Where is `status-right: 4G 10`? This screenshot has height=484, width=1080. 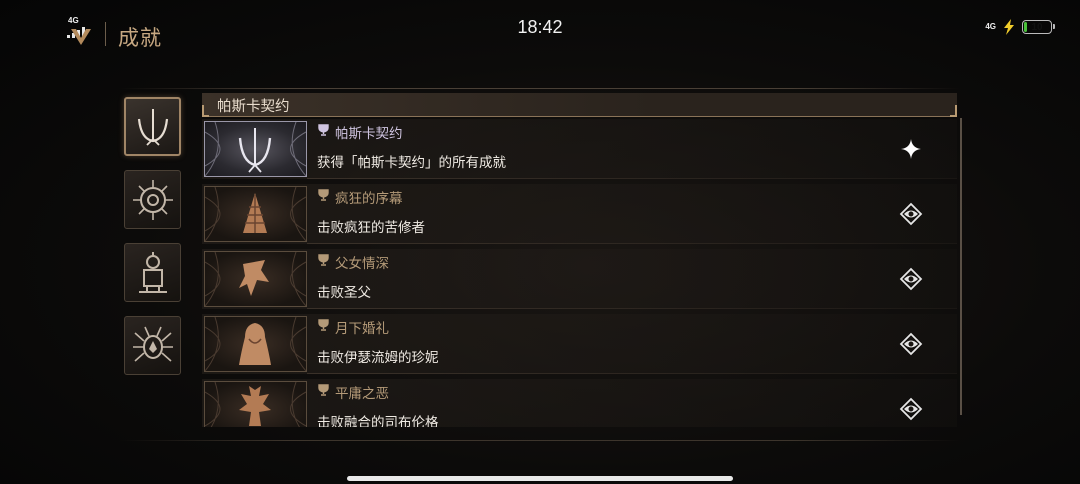
status-right: 4G 10 is located at coordinates (1020, 27).